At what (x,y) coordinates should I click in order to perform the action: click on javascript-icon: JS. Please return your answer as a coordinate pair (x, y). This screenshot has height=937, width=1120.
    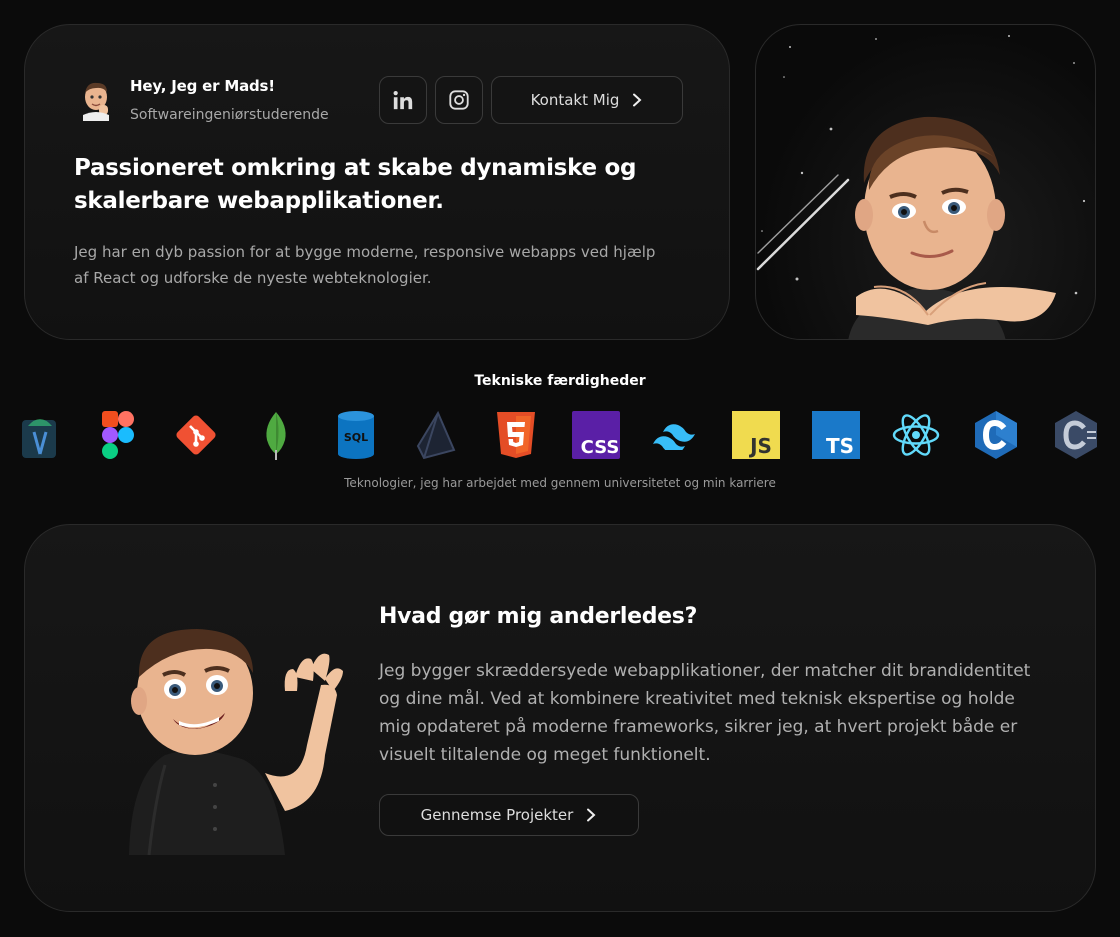
    Looking at the image, I should click on (756, 435).